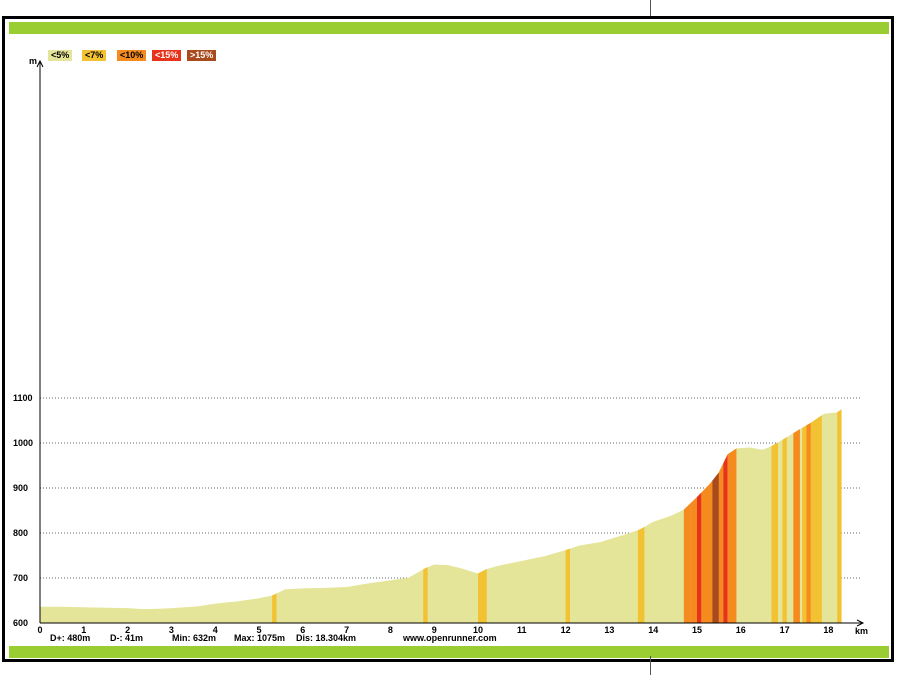  I want to click on y-axis-label: m, so click(33, 61).